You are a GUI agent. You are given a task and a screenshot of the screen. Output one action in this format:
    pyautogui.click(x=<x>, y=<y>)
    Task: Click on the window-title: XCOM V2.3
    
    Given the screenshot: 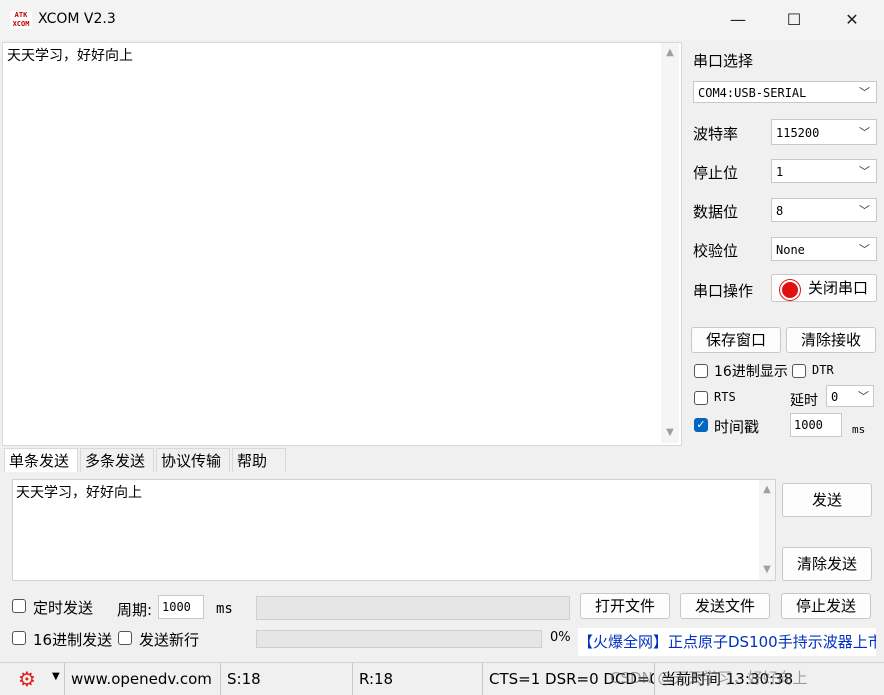 What is the action you would take?
    pyautogui.click(x=77, y=19)
    